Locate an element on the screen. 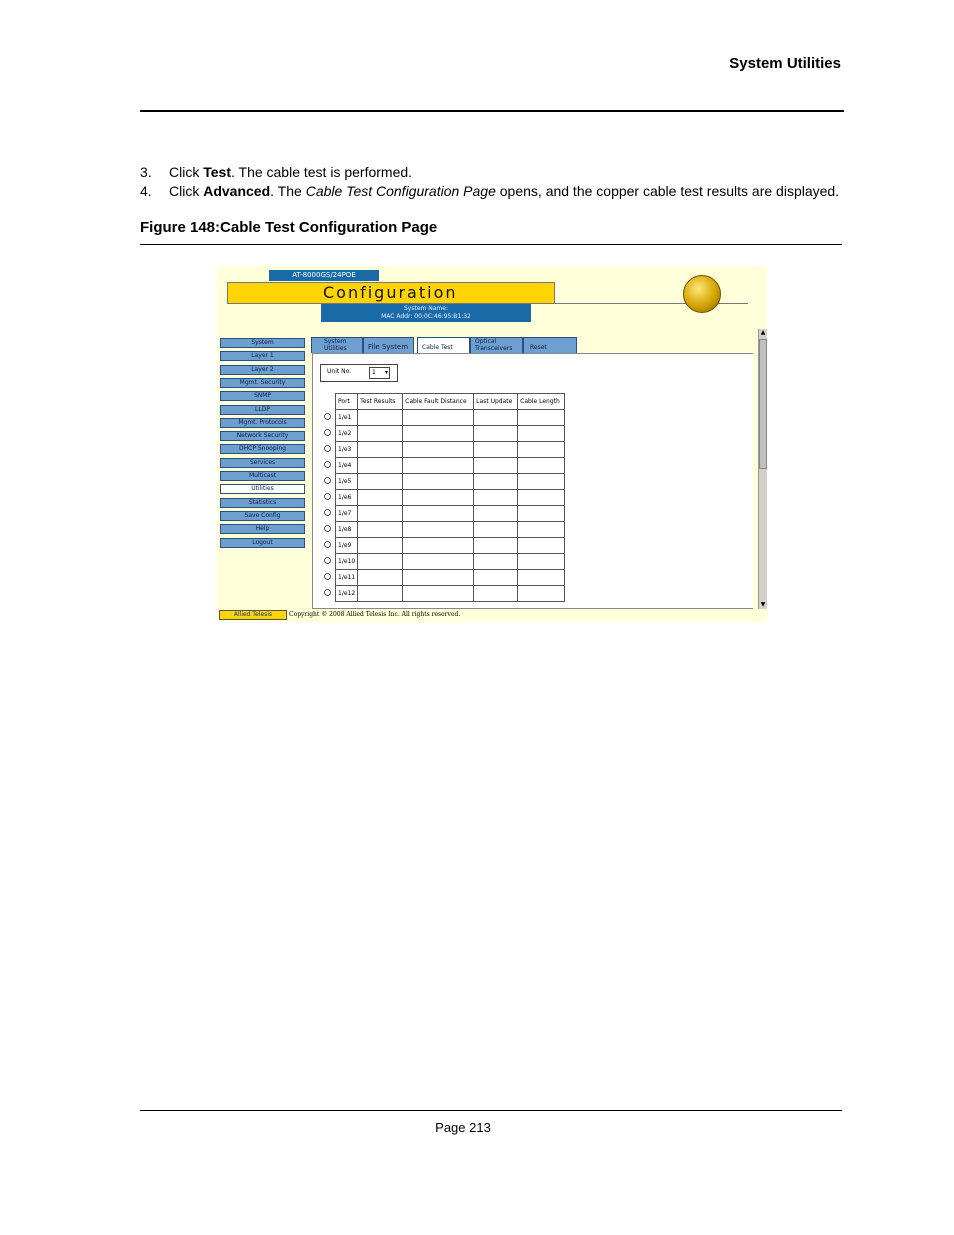 Image resolution: width=954 pixels, height=1235 pixels. footer-rule is located at coordinates (491, 1110).